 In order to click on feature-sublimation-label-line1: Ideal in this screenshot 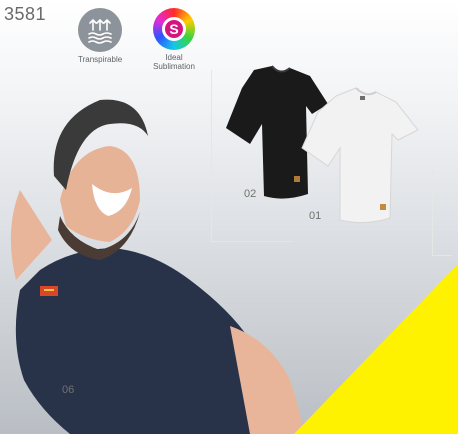, I will do `click(174, 57)`.